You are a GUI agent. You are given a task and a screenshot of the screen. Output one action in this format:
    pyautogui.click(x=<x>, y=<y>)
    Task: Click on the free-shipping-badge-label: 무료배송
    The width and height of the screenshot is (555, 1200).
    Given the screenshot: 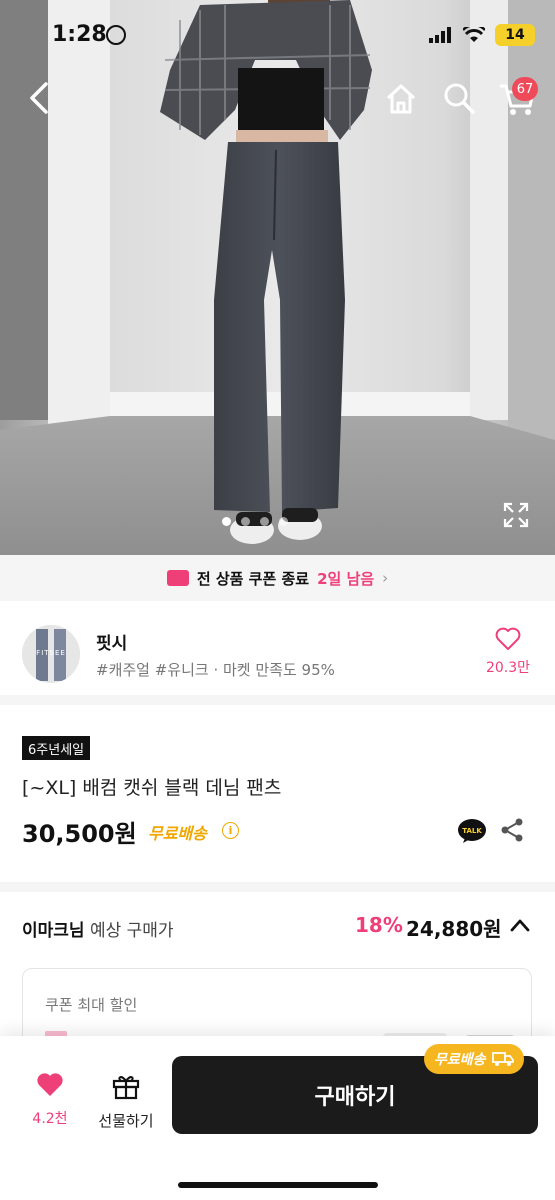 What is the action you would take?
    pyautogui.click(x=460, y=1060)
    